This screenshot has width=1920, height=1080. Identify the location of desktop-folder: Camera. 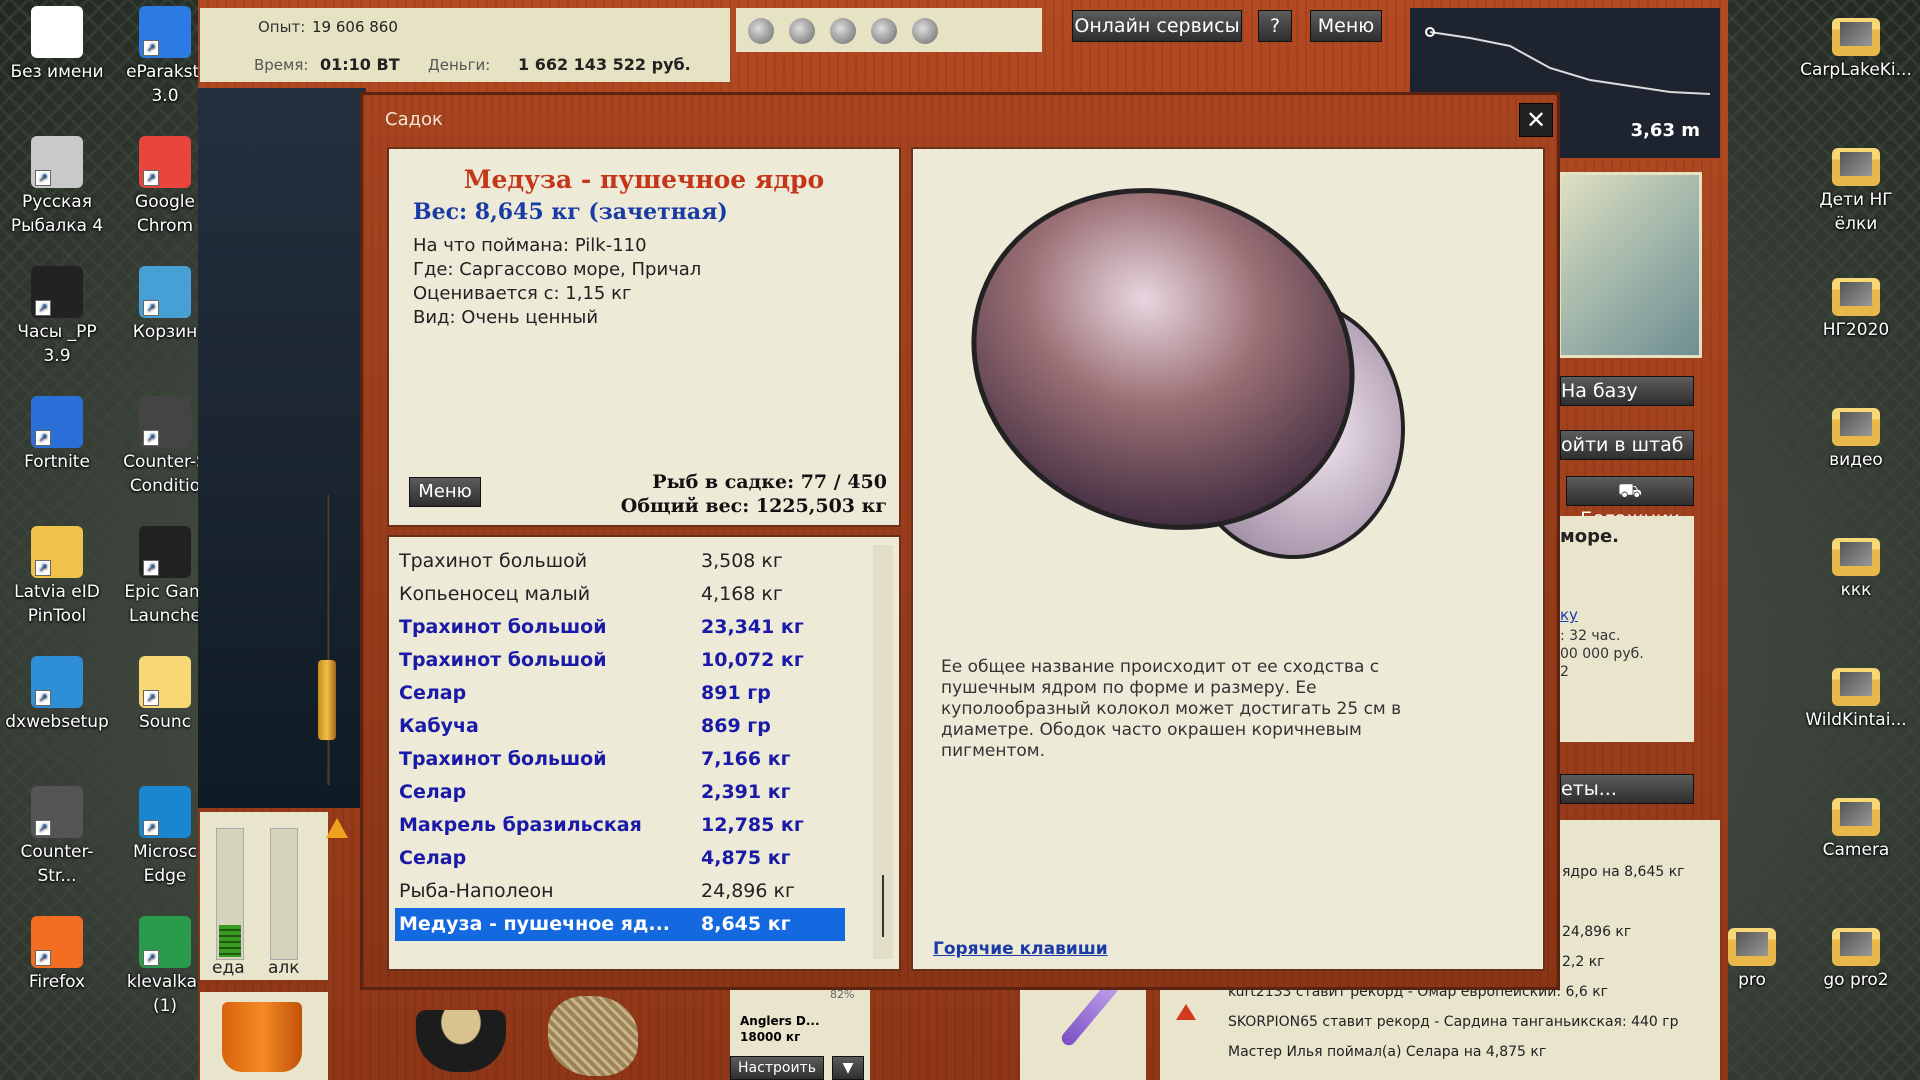
(1856, 824).